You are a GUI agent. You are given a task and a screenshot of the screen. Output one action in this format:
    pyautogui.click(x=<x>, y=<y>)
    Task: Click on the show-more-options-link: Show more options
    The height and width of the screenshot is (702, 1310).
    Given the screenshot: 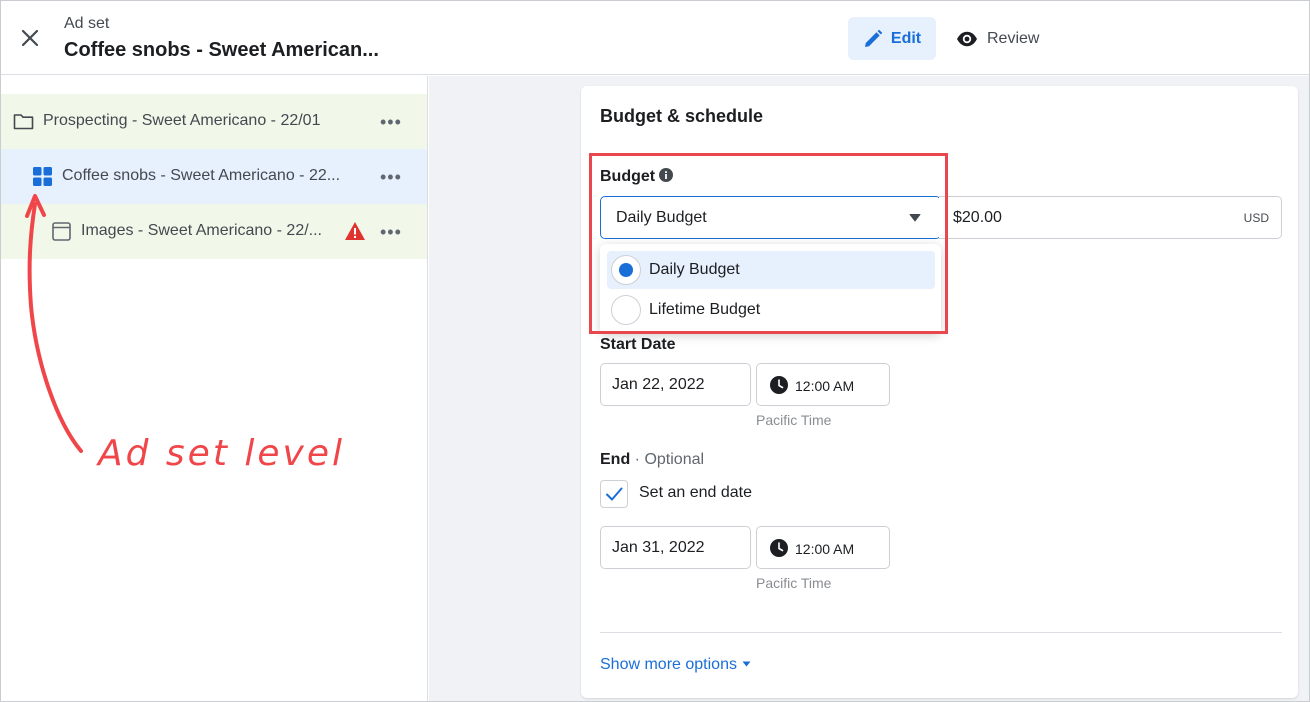 What is the action you would take?
    pyautogui.click(x=675, y=665)
    